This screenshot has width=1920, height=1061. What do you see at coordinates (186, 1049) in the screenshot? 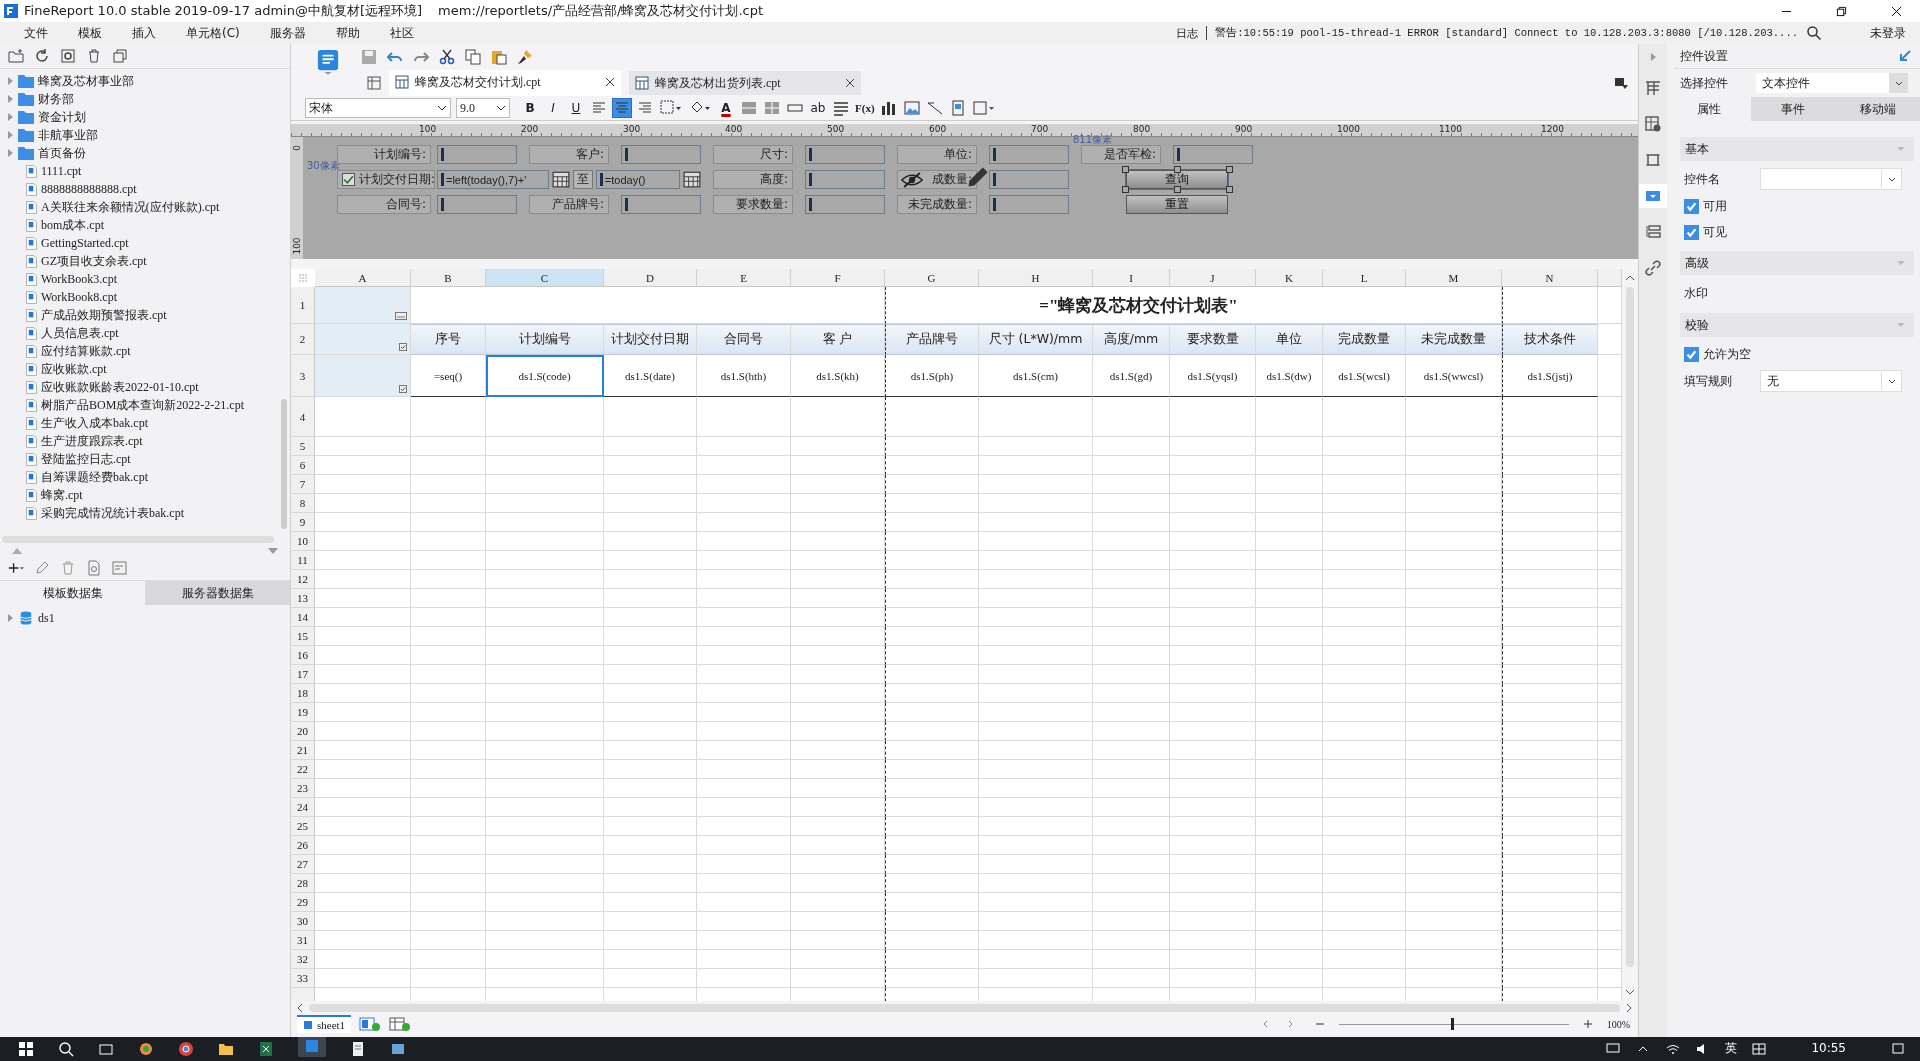
I see `browser-icon` at bounding box center [186, 1049].